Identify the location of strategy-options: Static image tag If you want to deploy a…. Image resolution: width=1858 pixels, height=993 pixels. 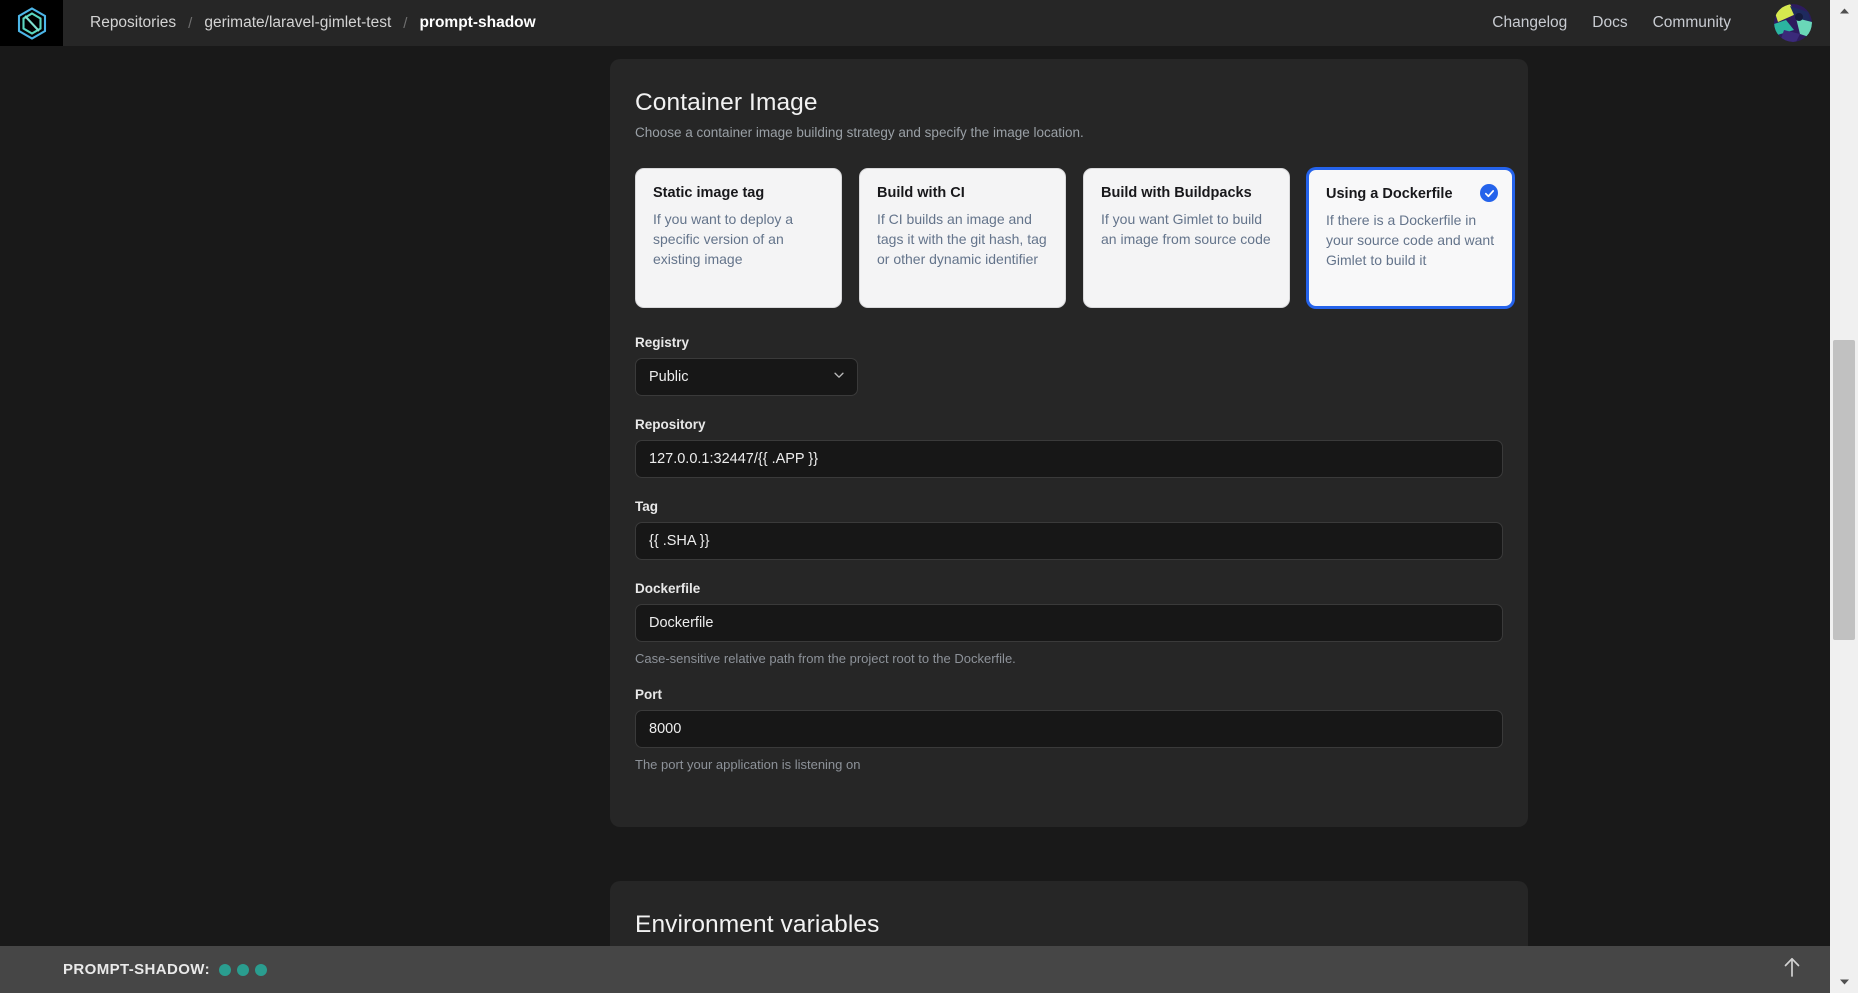
(1069, 224).